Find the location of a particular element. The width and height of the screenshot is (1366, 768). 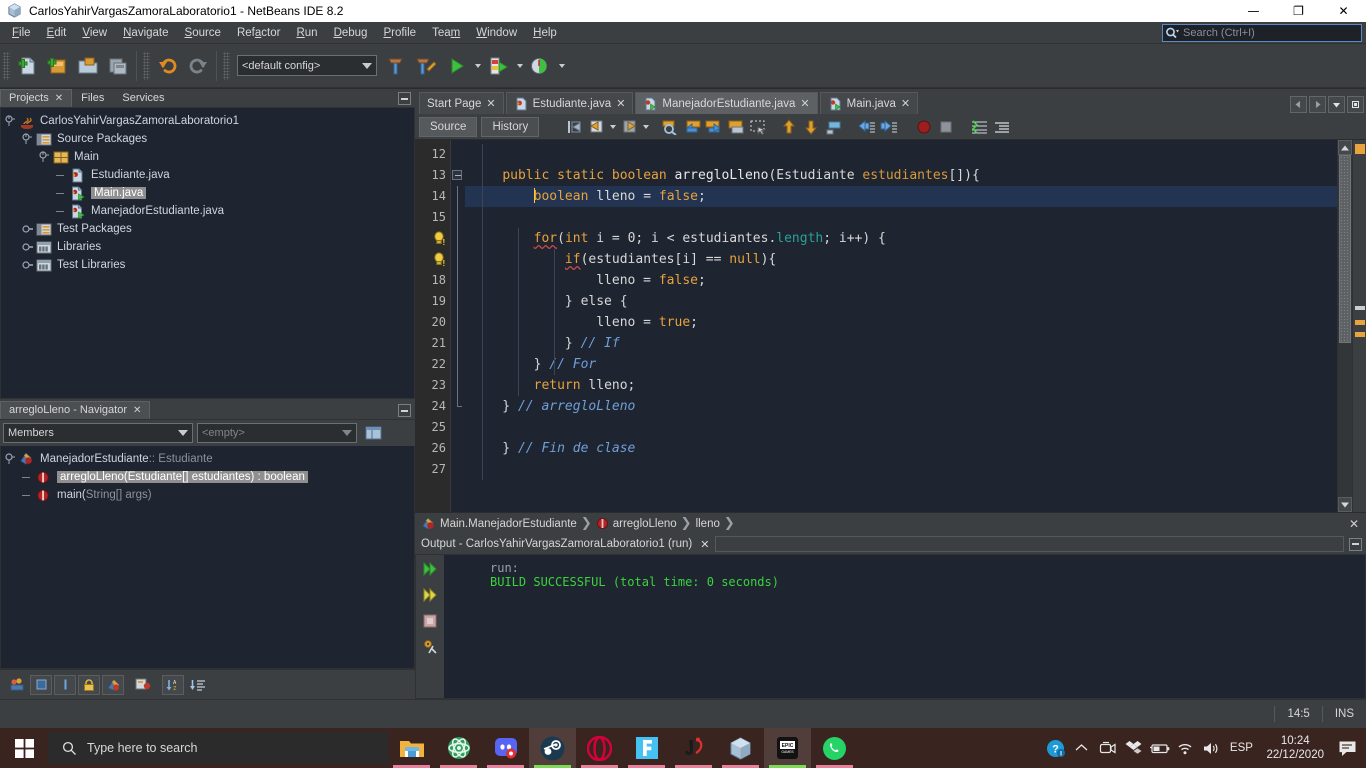

taskbar-app-opera is located at coordinates (599, 748).